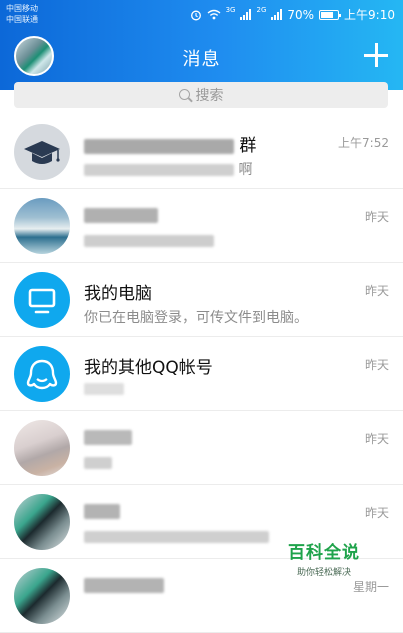 The height and width of the screenshot is (633, 403). What do you see at coordinates (201, 300) in the screenshot?
I see `conversation-item: 我的电脑 你已在电脑登录，可传文件到电脑。 昨天` at bounding box center [201, 300].